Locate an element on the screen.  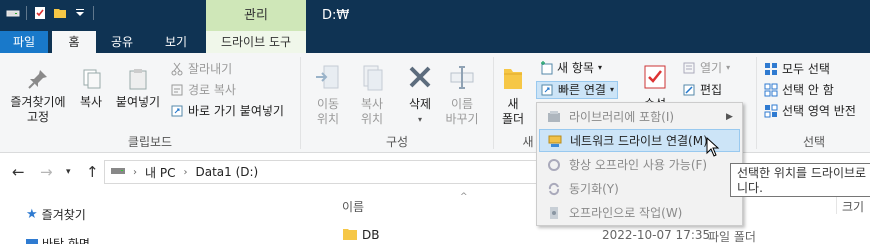
edit-icon is located at coordinates (689, 90).